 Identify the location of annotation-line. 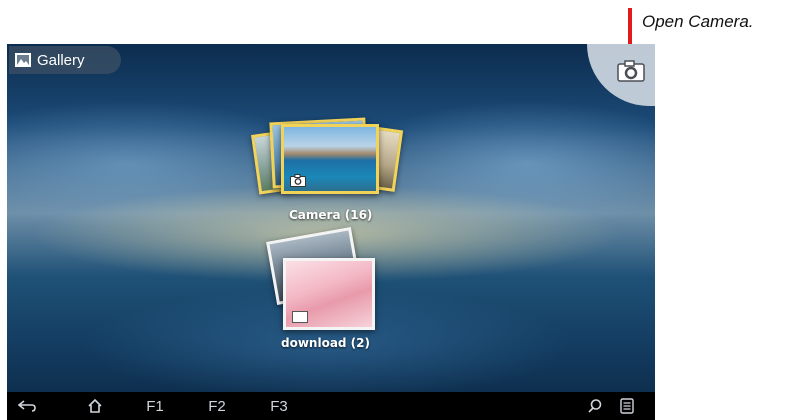
(630, 26).